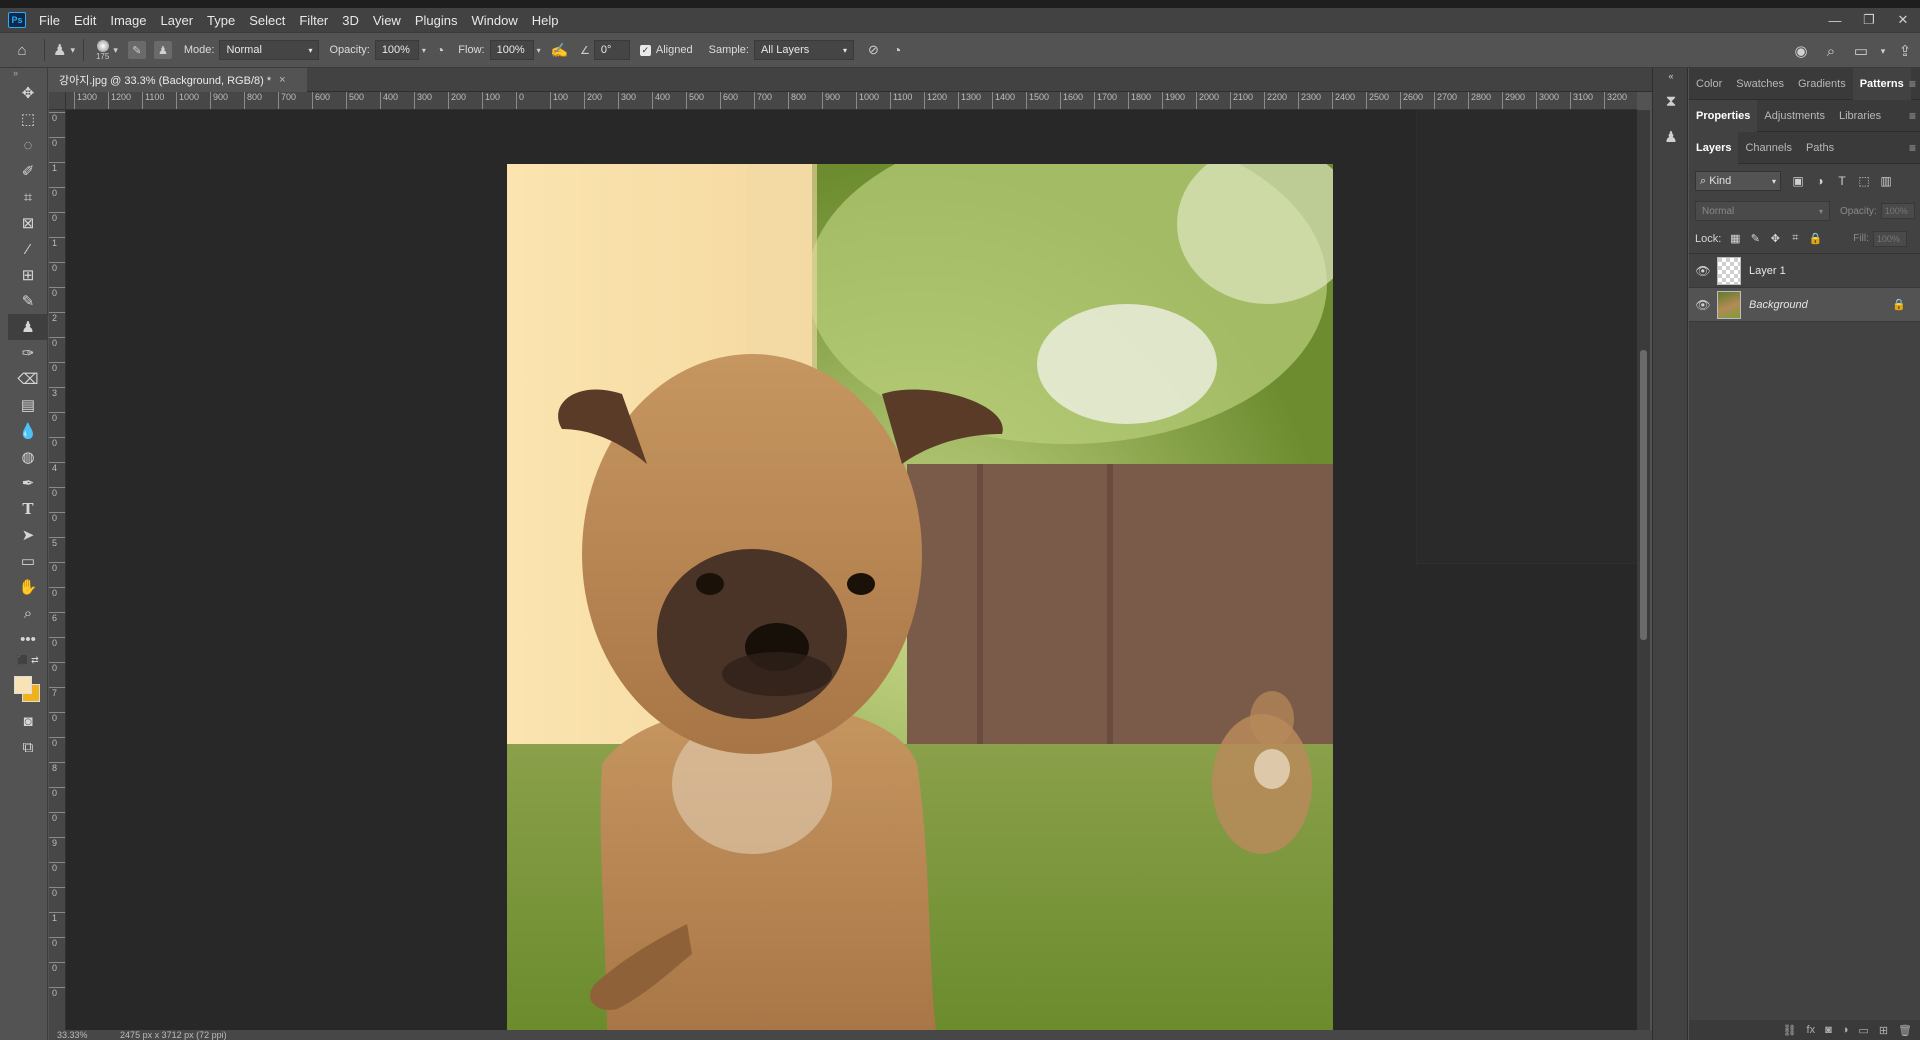 Image resolution: width=1920 pixels, height=1040 pixels. Describe the element at coordinates (22, 50) in the screenshot. I see `home-icon: ⌂` at that location.